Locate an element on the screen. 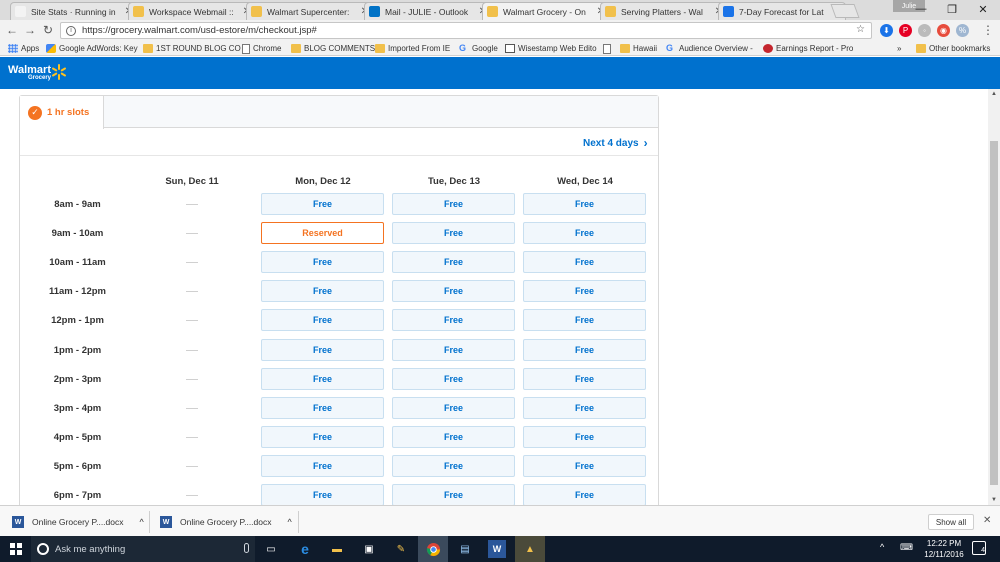 Image resolution: width=1000 pixels, height=562 pixels. bookmark-star-icon: ☆ is located at coordinates (860, 29).